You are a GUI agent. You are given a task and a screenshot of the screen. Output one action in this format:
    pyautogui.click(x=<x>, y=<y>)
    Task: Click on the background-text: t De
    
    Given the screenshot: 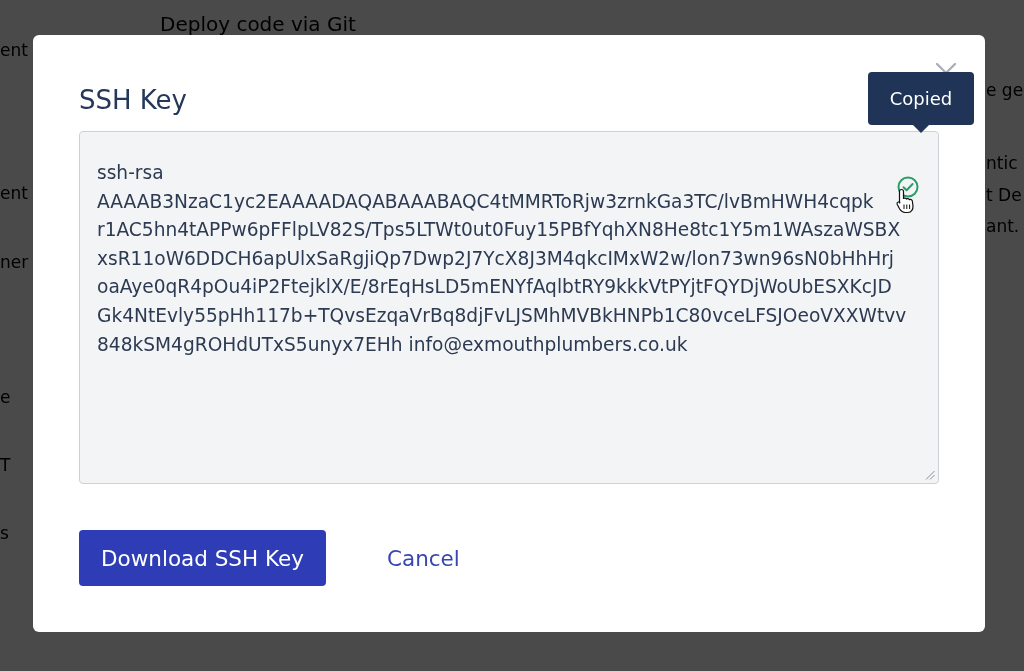 What is the action you would take?
    pyautogui.click(x=1004, y=195)
    